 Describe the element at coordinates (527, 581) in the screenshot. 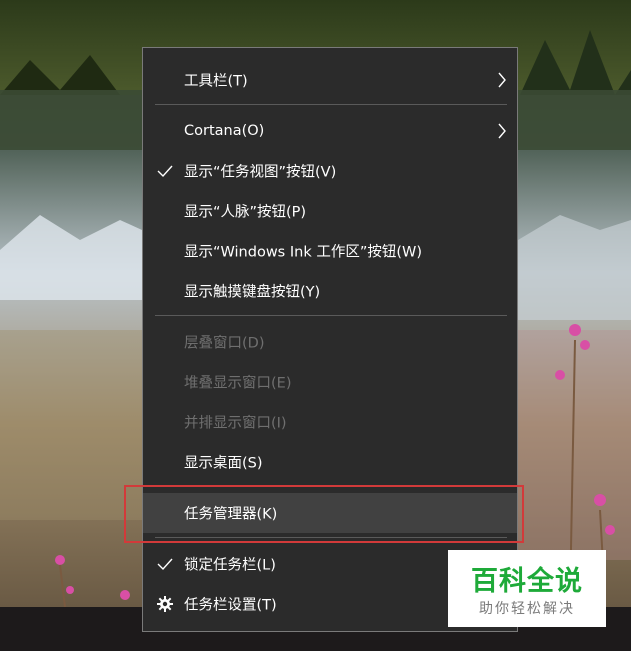

I see `watermark-title: 百科全说` at that location.